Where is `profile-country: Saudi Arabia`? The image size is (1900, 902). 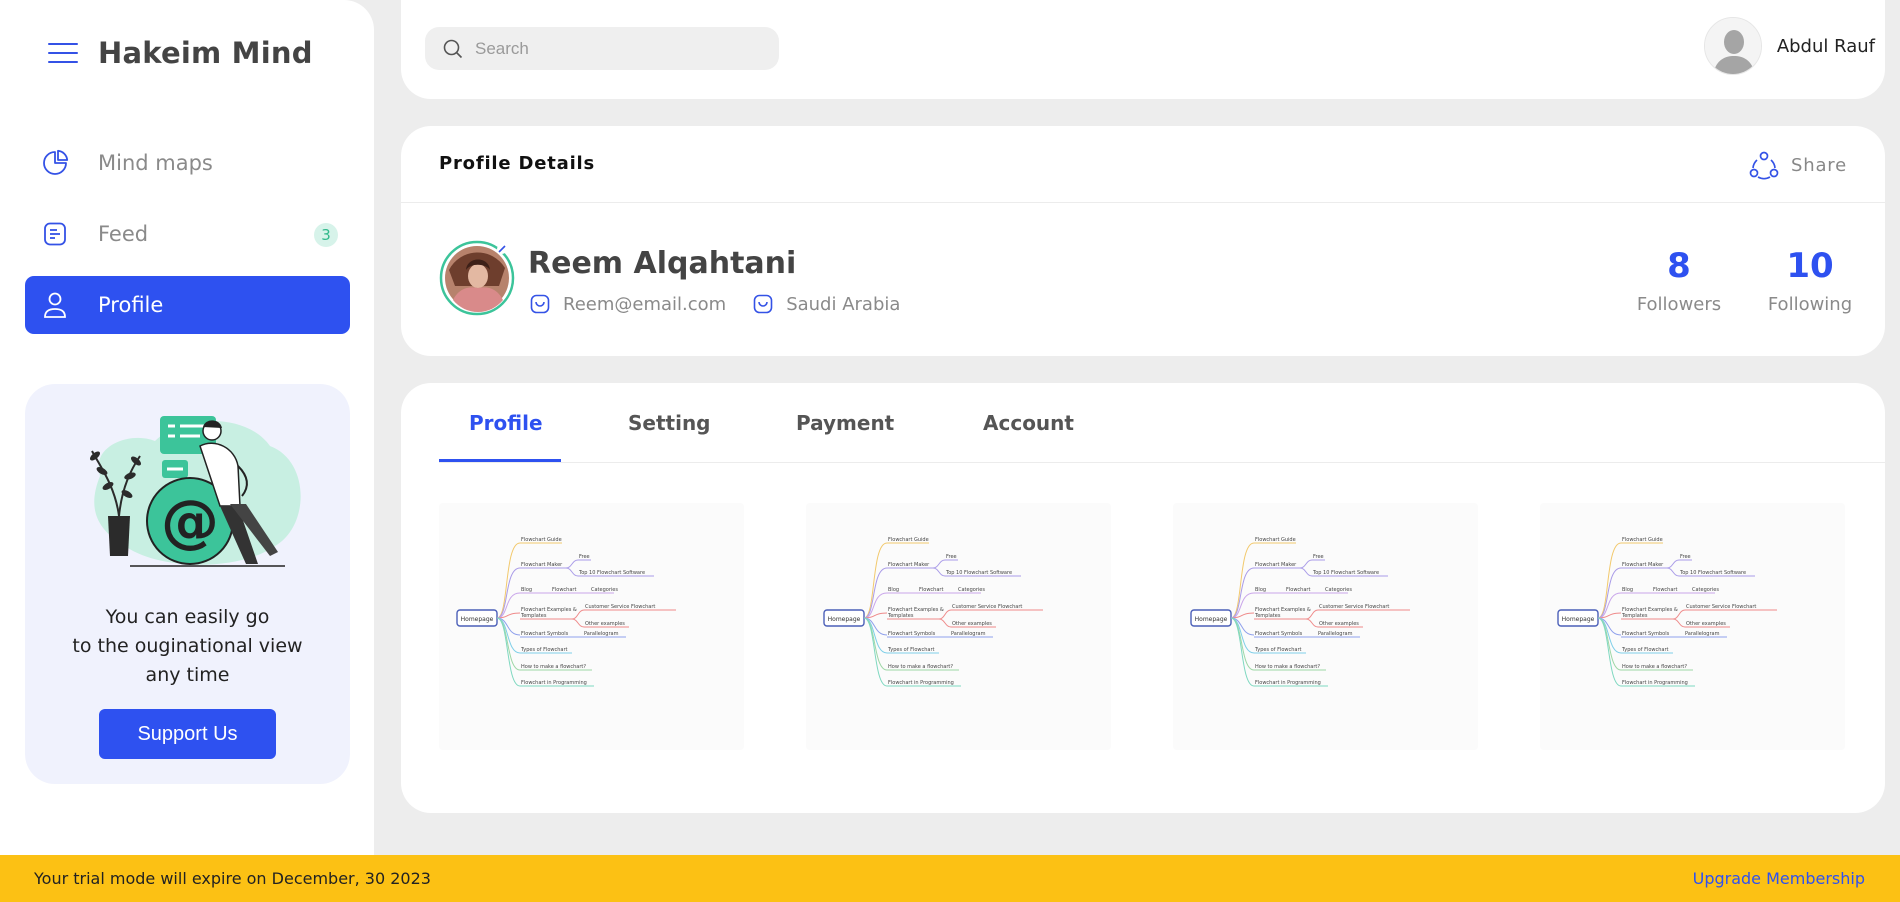 profile-country: Saudi Arabia is located at coordinates (826, 304).